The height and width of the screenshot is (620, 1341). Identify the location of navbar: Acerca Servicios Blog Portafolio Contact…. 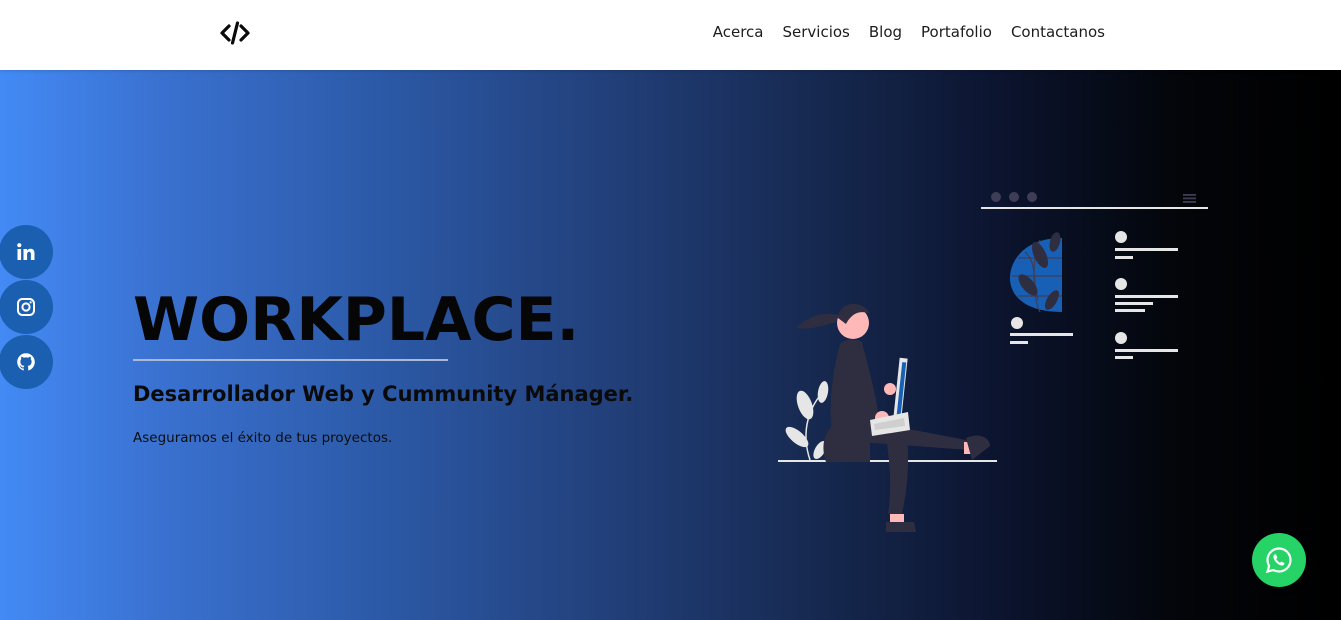
(670, 35).